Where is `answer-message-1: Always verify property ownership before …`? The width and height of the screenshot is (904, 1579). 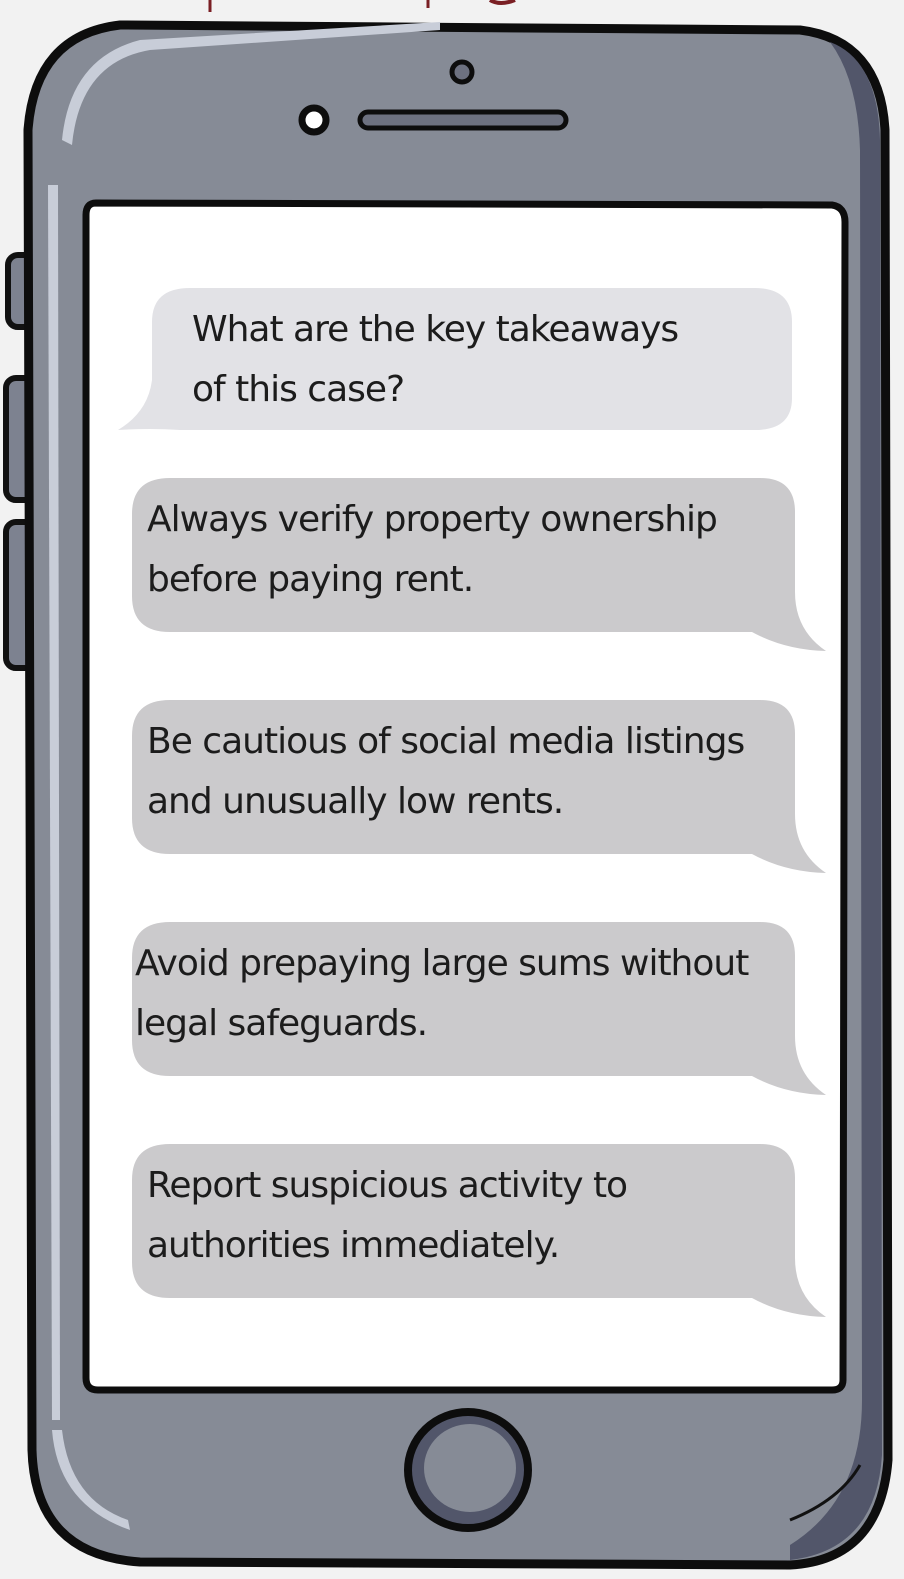
answer-message-1: Always verify property ownership before … is located at coordinates (432, 549).